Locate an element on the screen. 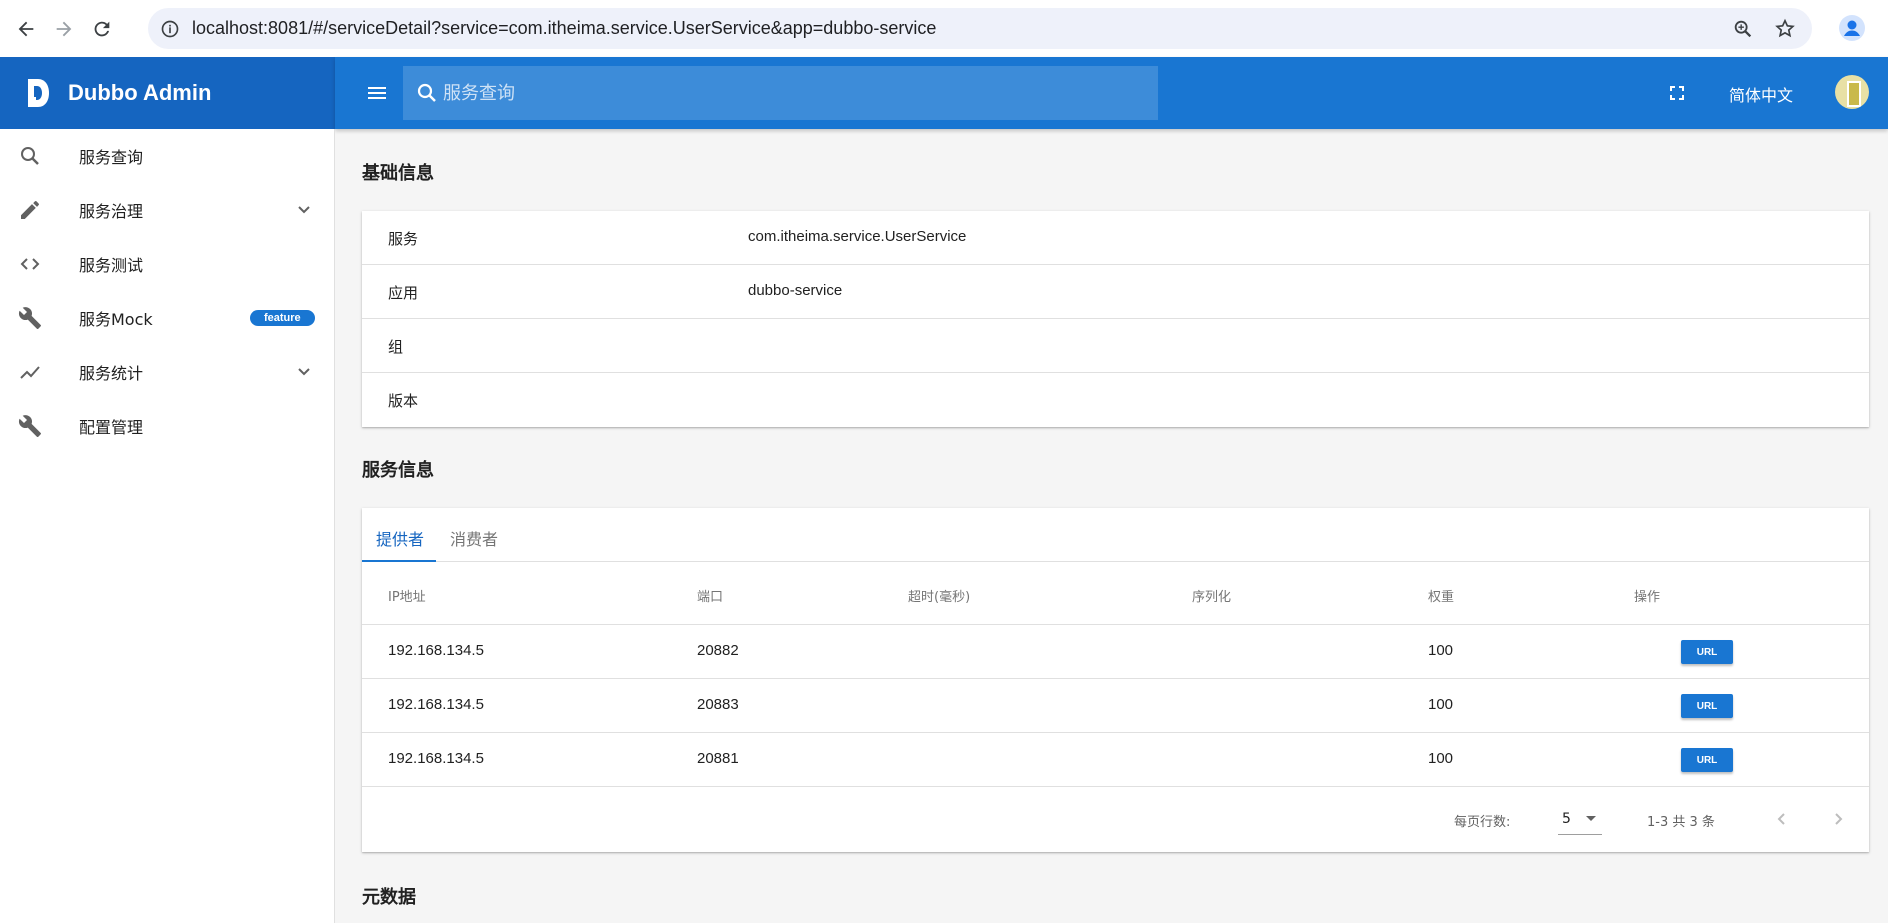 The image size is (1888, 923). browser-profile-icon is located at coordinates (1852, 28).